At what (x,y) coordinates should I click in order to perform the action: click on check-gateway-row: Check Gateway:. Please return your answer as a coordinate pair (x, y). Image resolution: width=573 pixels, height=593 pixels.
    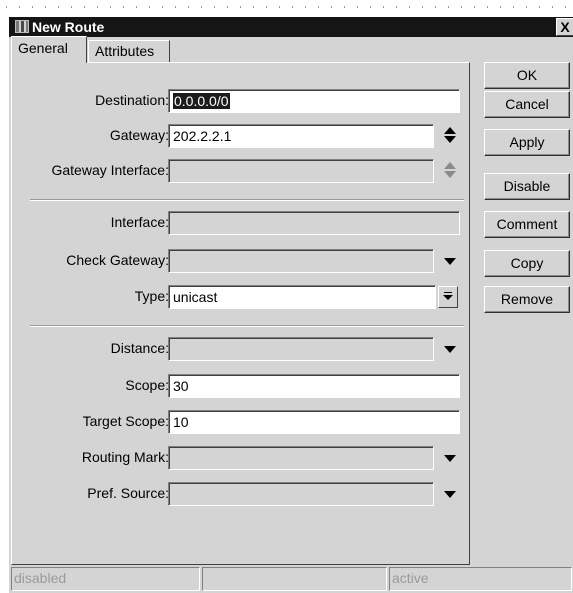
    Looking at the image, I should click on (241, 262).